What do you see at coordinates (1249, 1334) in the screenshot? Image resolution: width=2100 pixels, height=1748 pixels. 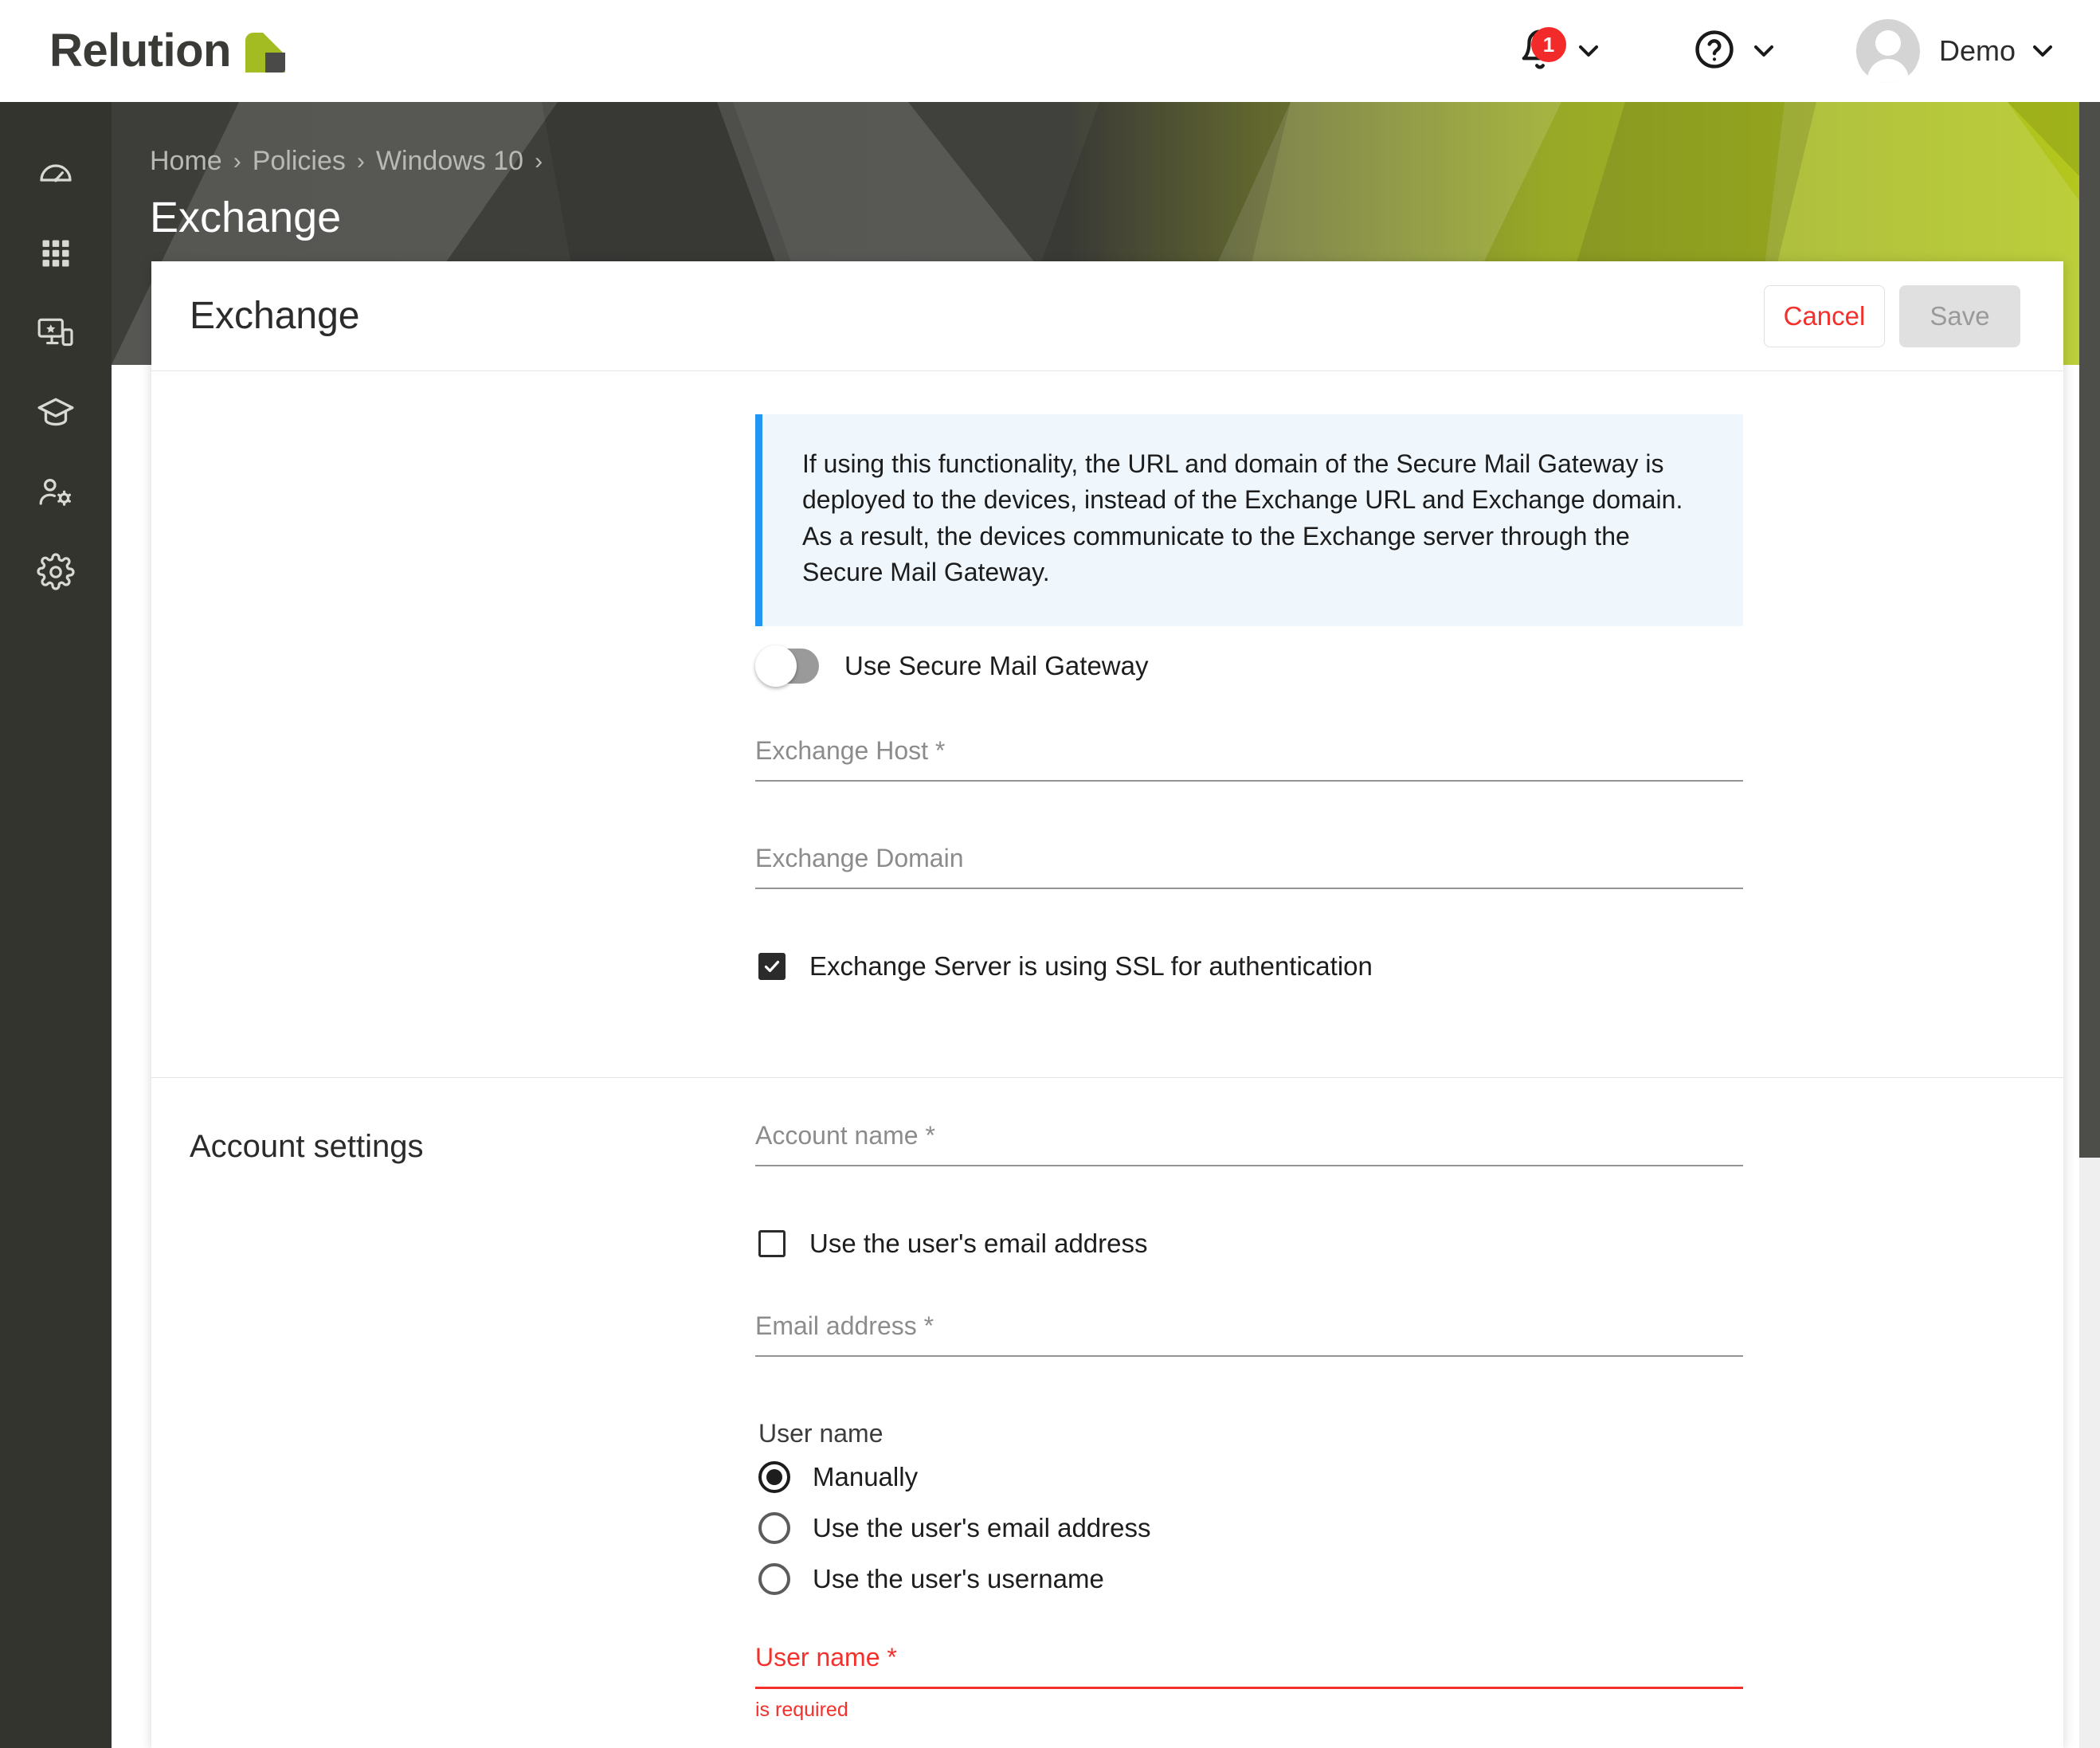 I see `email-address-field: Email address *` at bounding box center [1249, 1334].